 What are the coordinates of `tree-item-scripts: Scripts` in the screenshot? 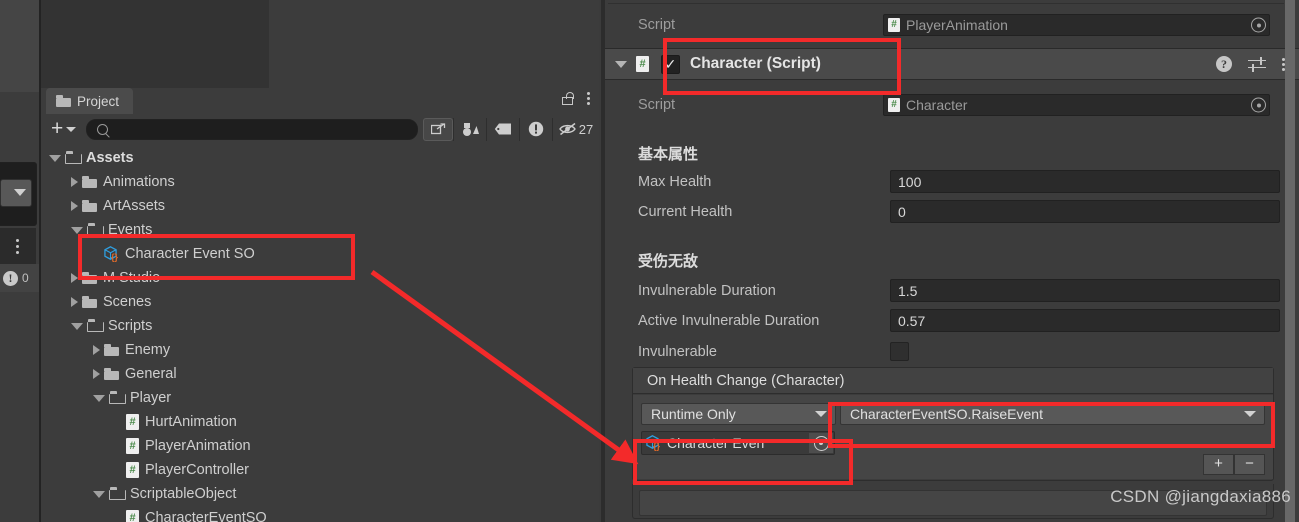 It's located at (315, 326).